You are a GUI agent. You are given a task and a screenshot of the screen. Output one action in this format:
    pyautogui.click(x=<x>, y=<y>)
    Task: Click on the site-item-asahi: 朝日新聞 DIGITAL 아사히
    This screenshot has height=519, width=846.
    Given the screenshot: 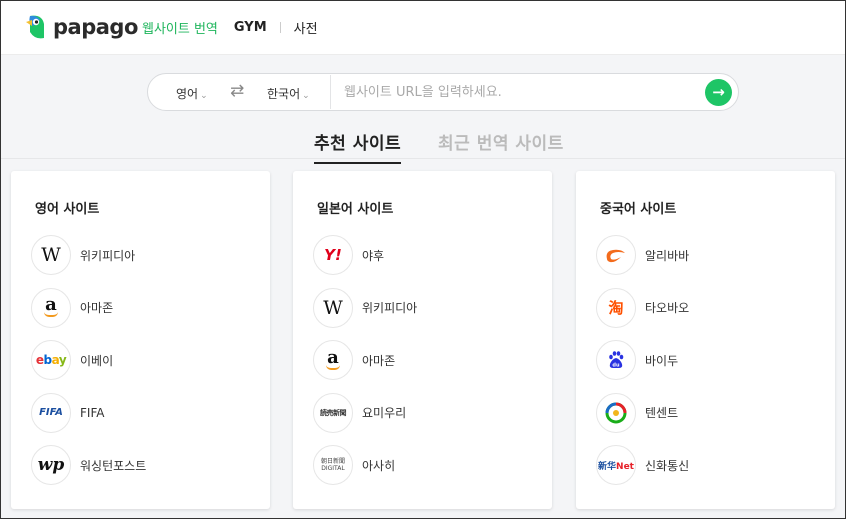 What is the action you would take?
    pyautogui.click(x=365, y=465)
    